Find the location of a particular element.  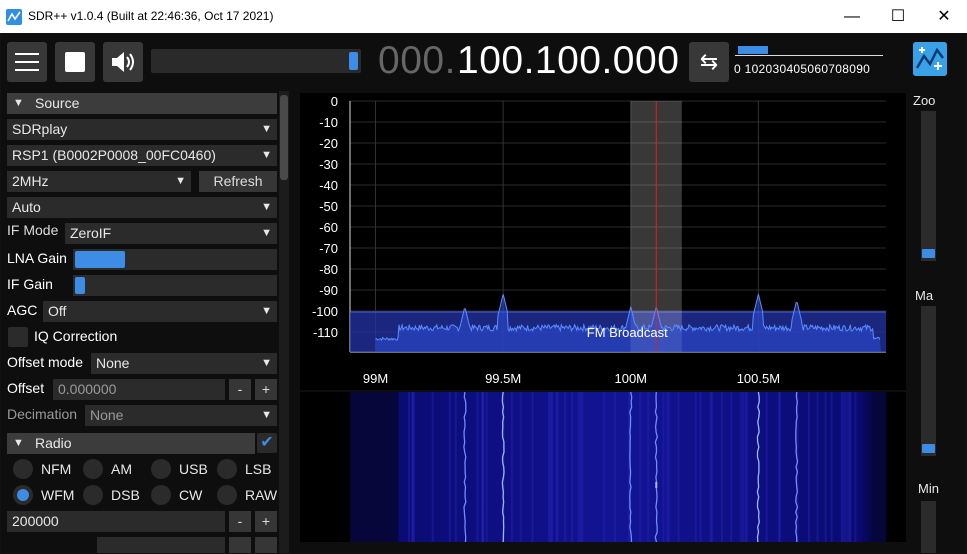

lna-gain-label: LNA Gain is located at coordinates (37, 258).